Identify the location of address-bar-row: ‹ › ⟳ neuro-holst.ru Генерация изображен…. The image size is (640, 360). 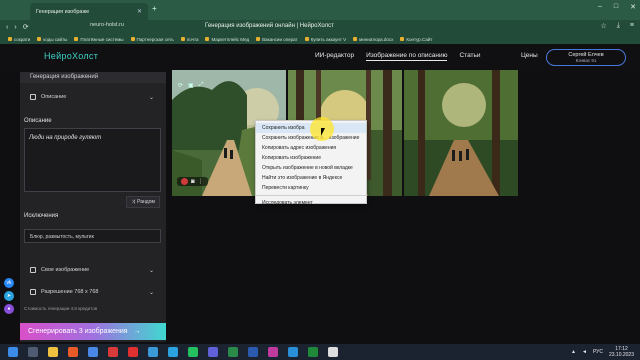
(320, 27).